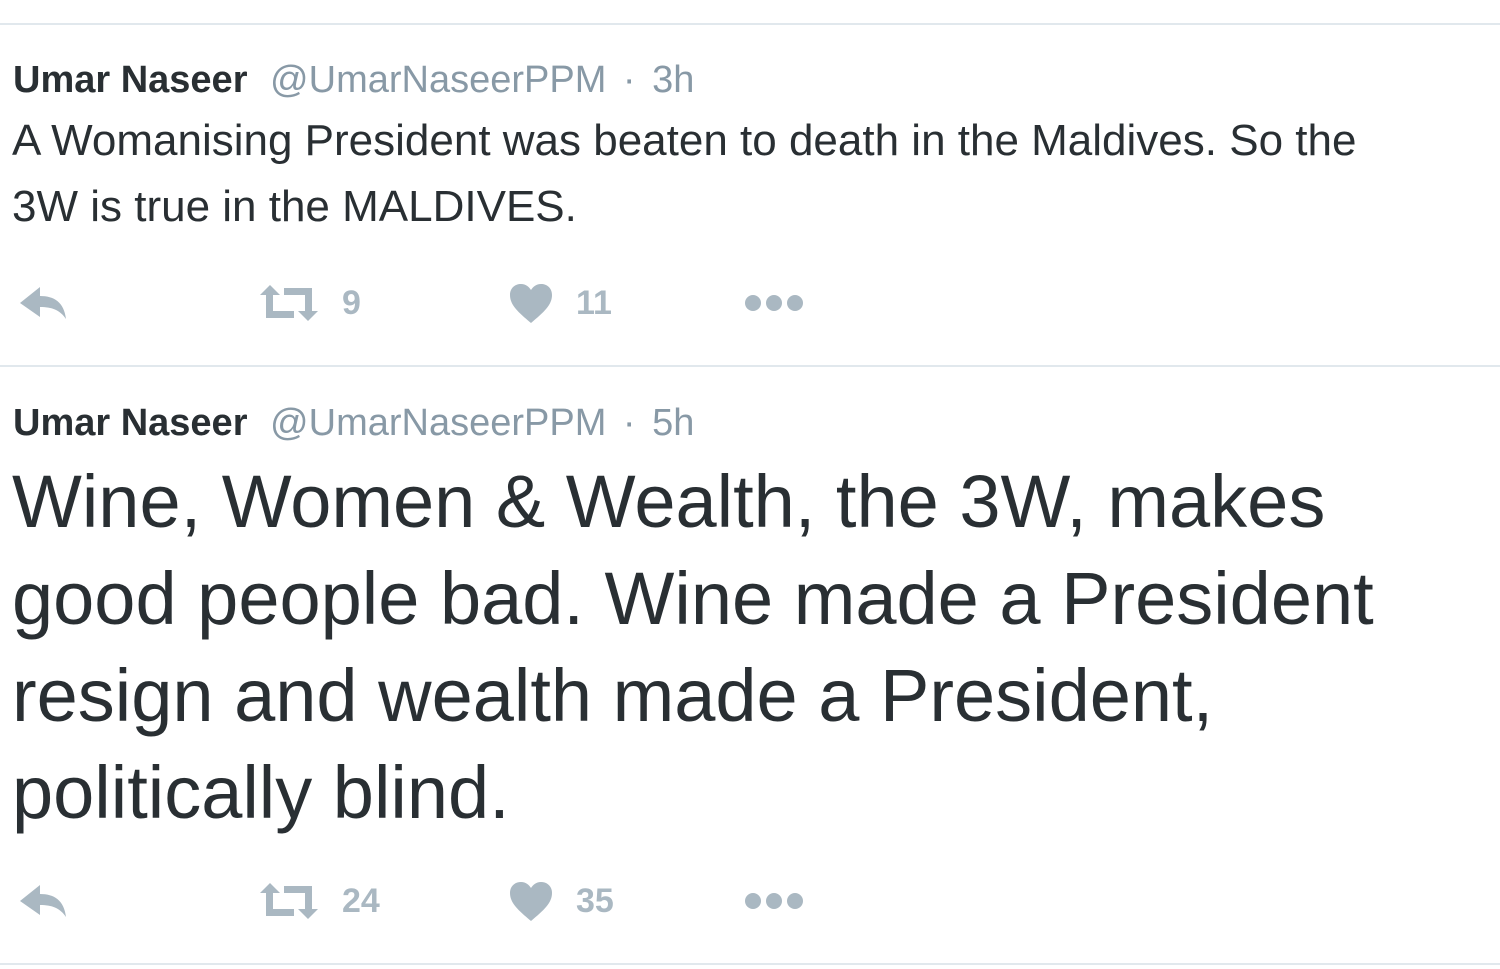 The width and height of the screenshot is (1500, 969). I want to click on retweet-count: 24, so click(361, 900).